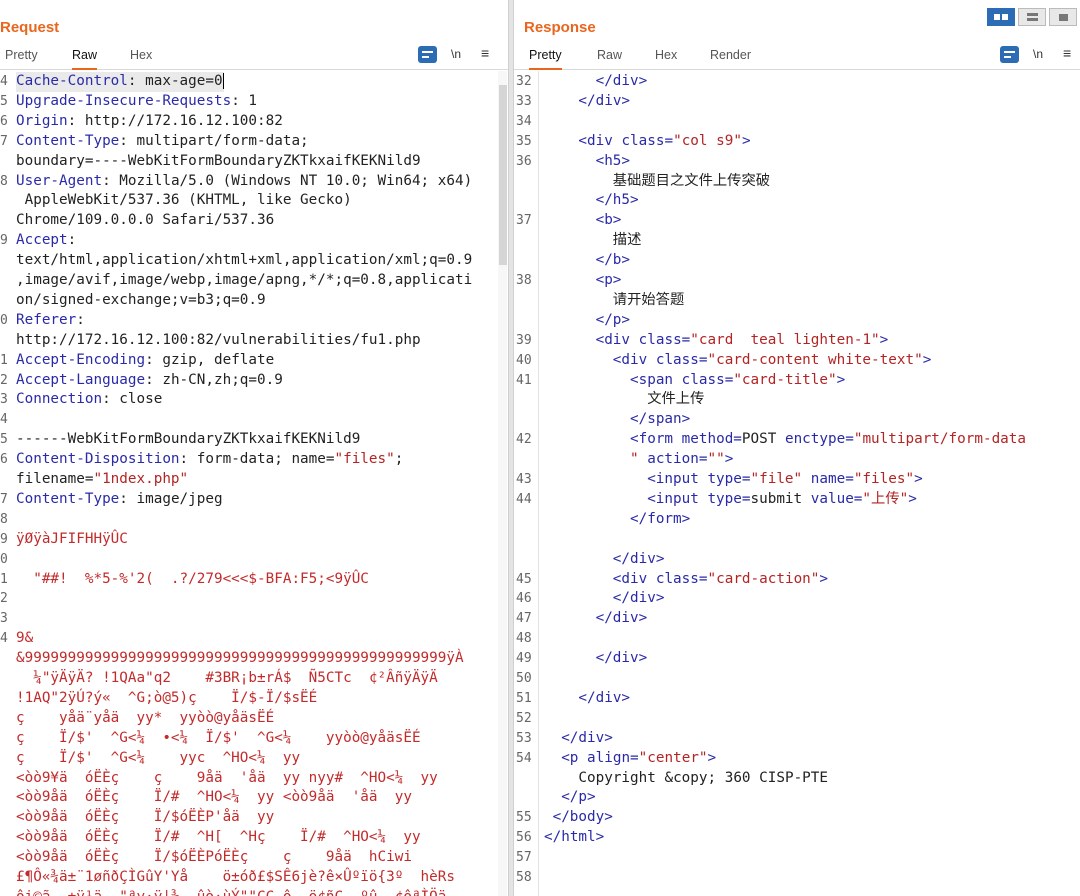 This screenshot has width=1080, height=896. I want to click on code-line: <b>, so click(609, 221).